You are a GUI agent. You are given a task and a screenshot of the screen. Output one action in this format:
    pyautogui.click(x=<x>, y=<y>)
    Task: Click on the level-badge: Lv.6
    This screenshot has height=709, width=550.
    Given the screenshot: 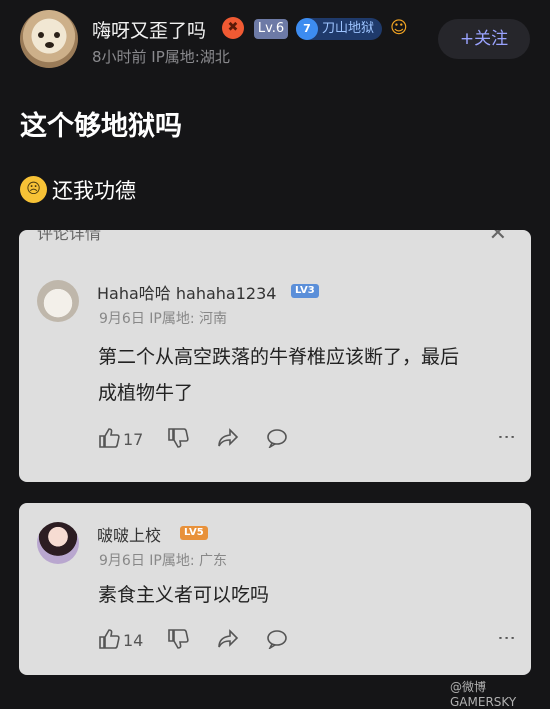 What is the action you would take?
    pyautogui.click(x=271, y=29)
    